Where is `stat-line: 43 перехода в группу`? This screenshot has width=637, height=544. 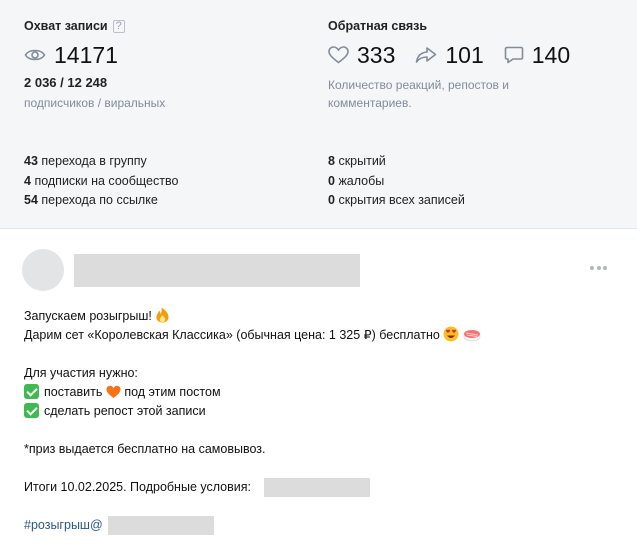
stat-line: 43 перехода в группу is located at coordinates (101, 162).